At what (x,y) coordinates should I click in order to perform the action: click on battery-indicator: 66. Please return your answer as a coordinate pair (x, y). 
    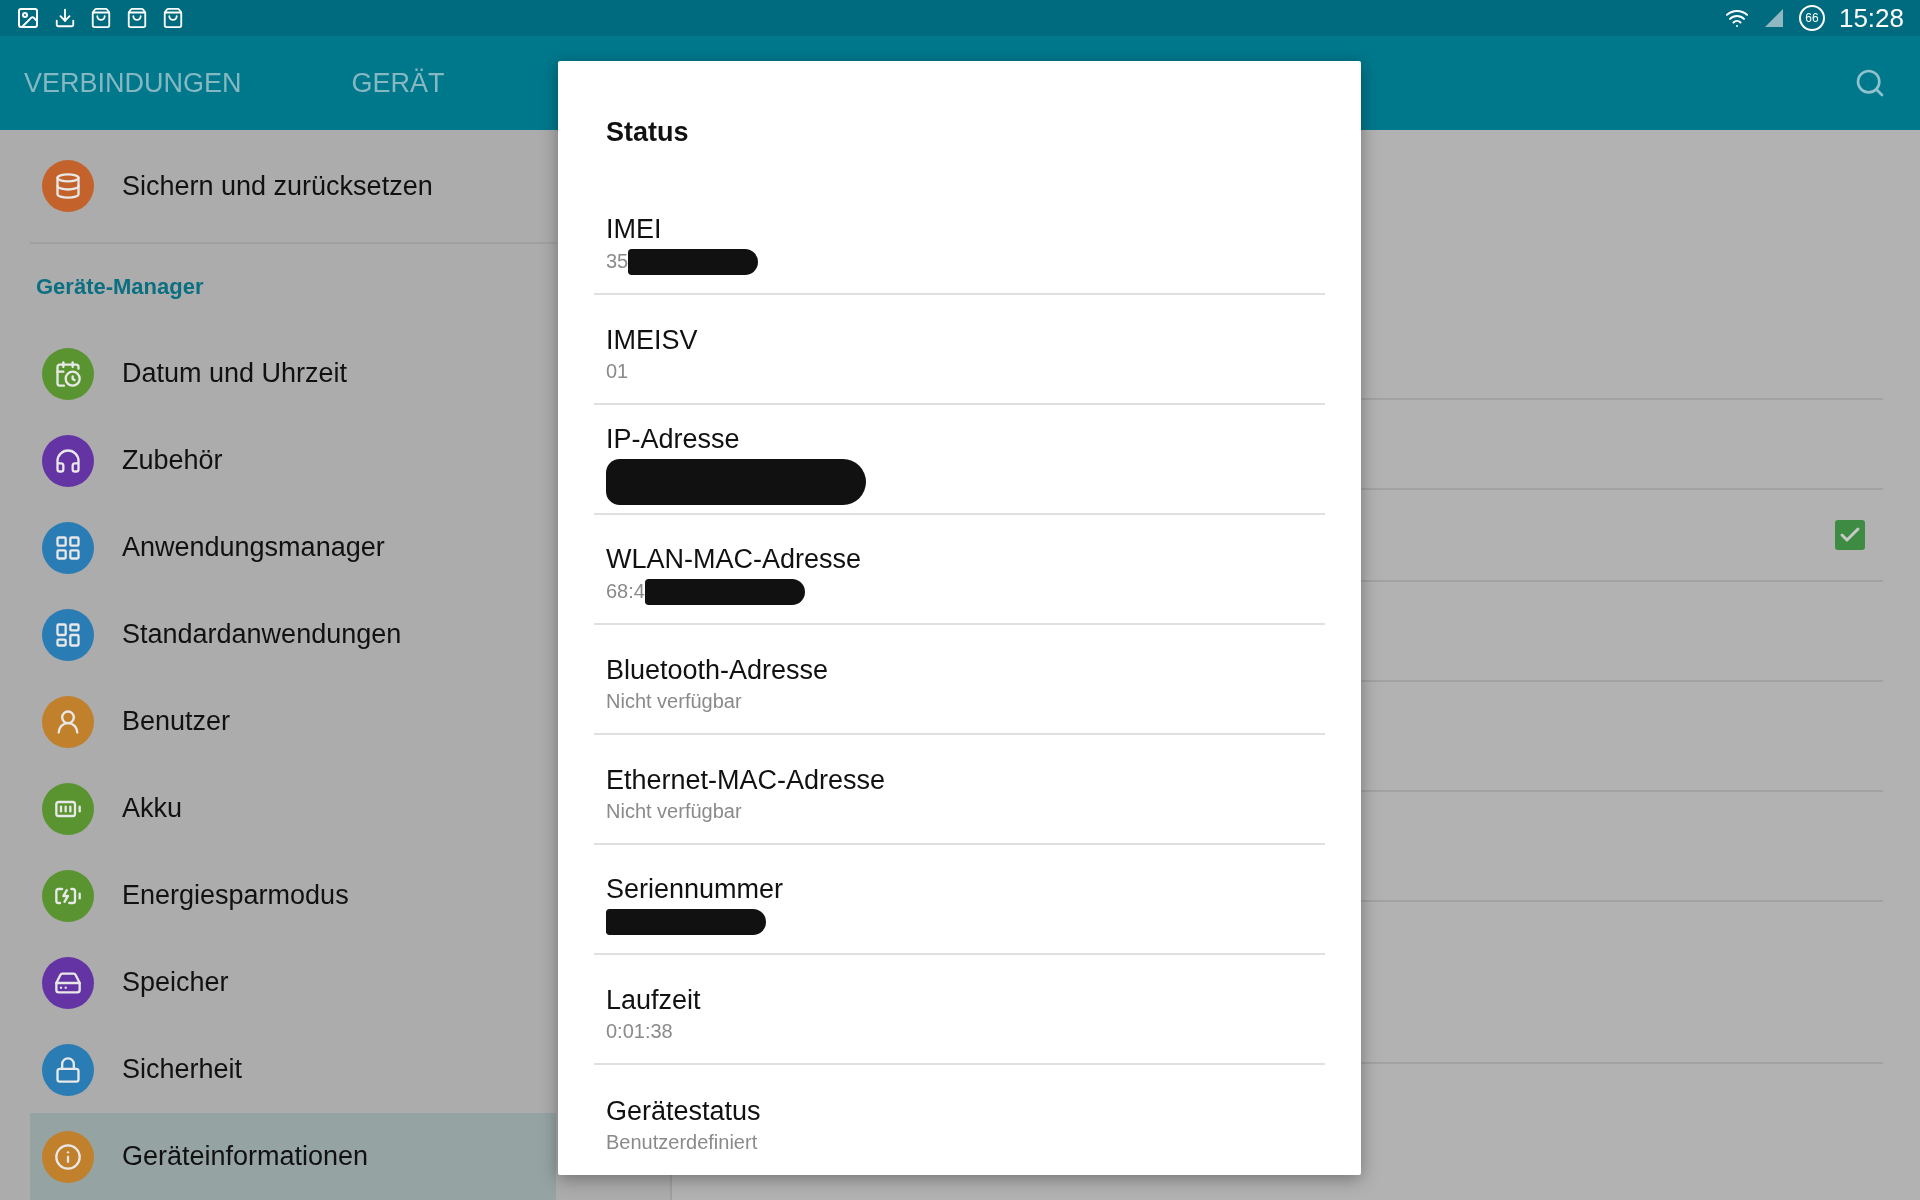
    Looking at the image, I should click on (1811, 18).